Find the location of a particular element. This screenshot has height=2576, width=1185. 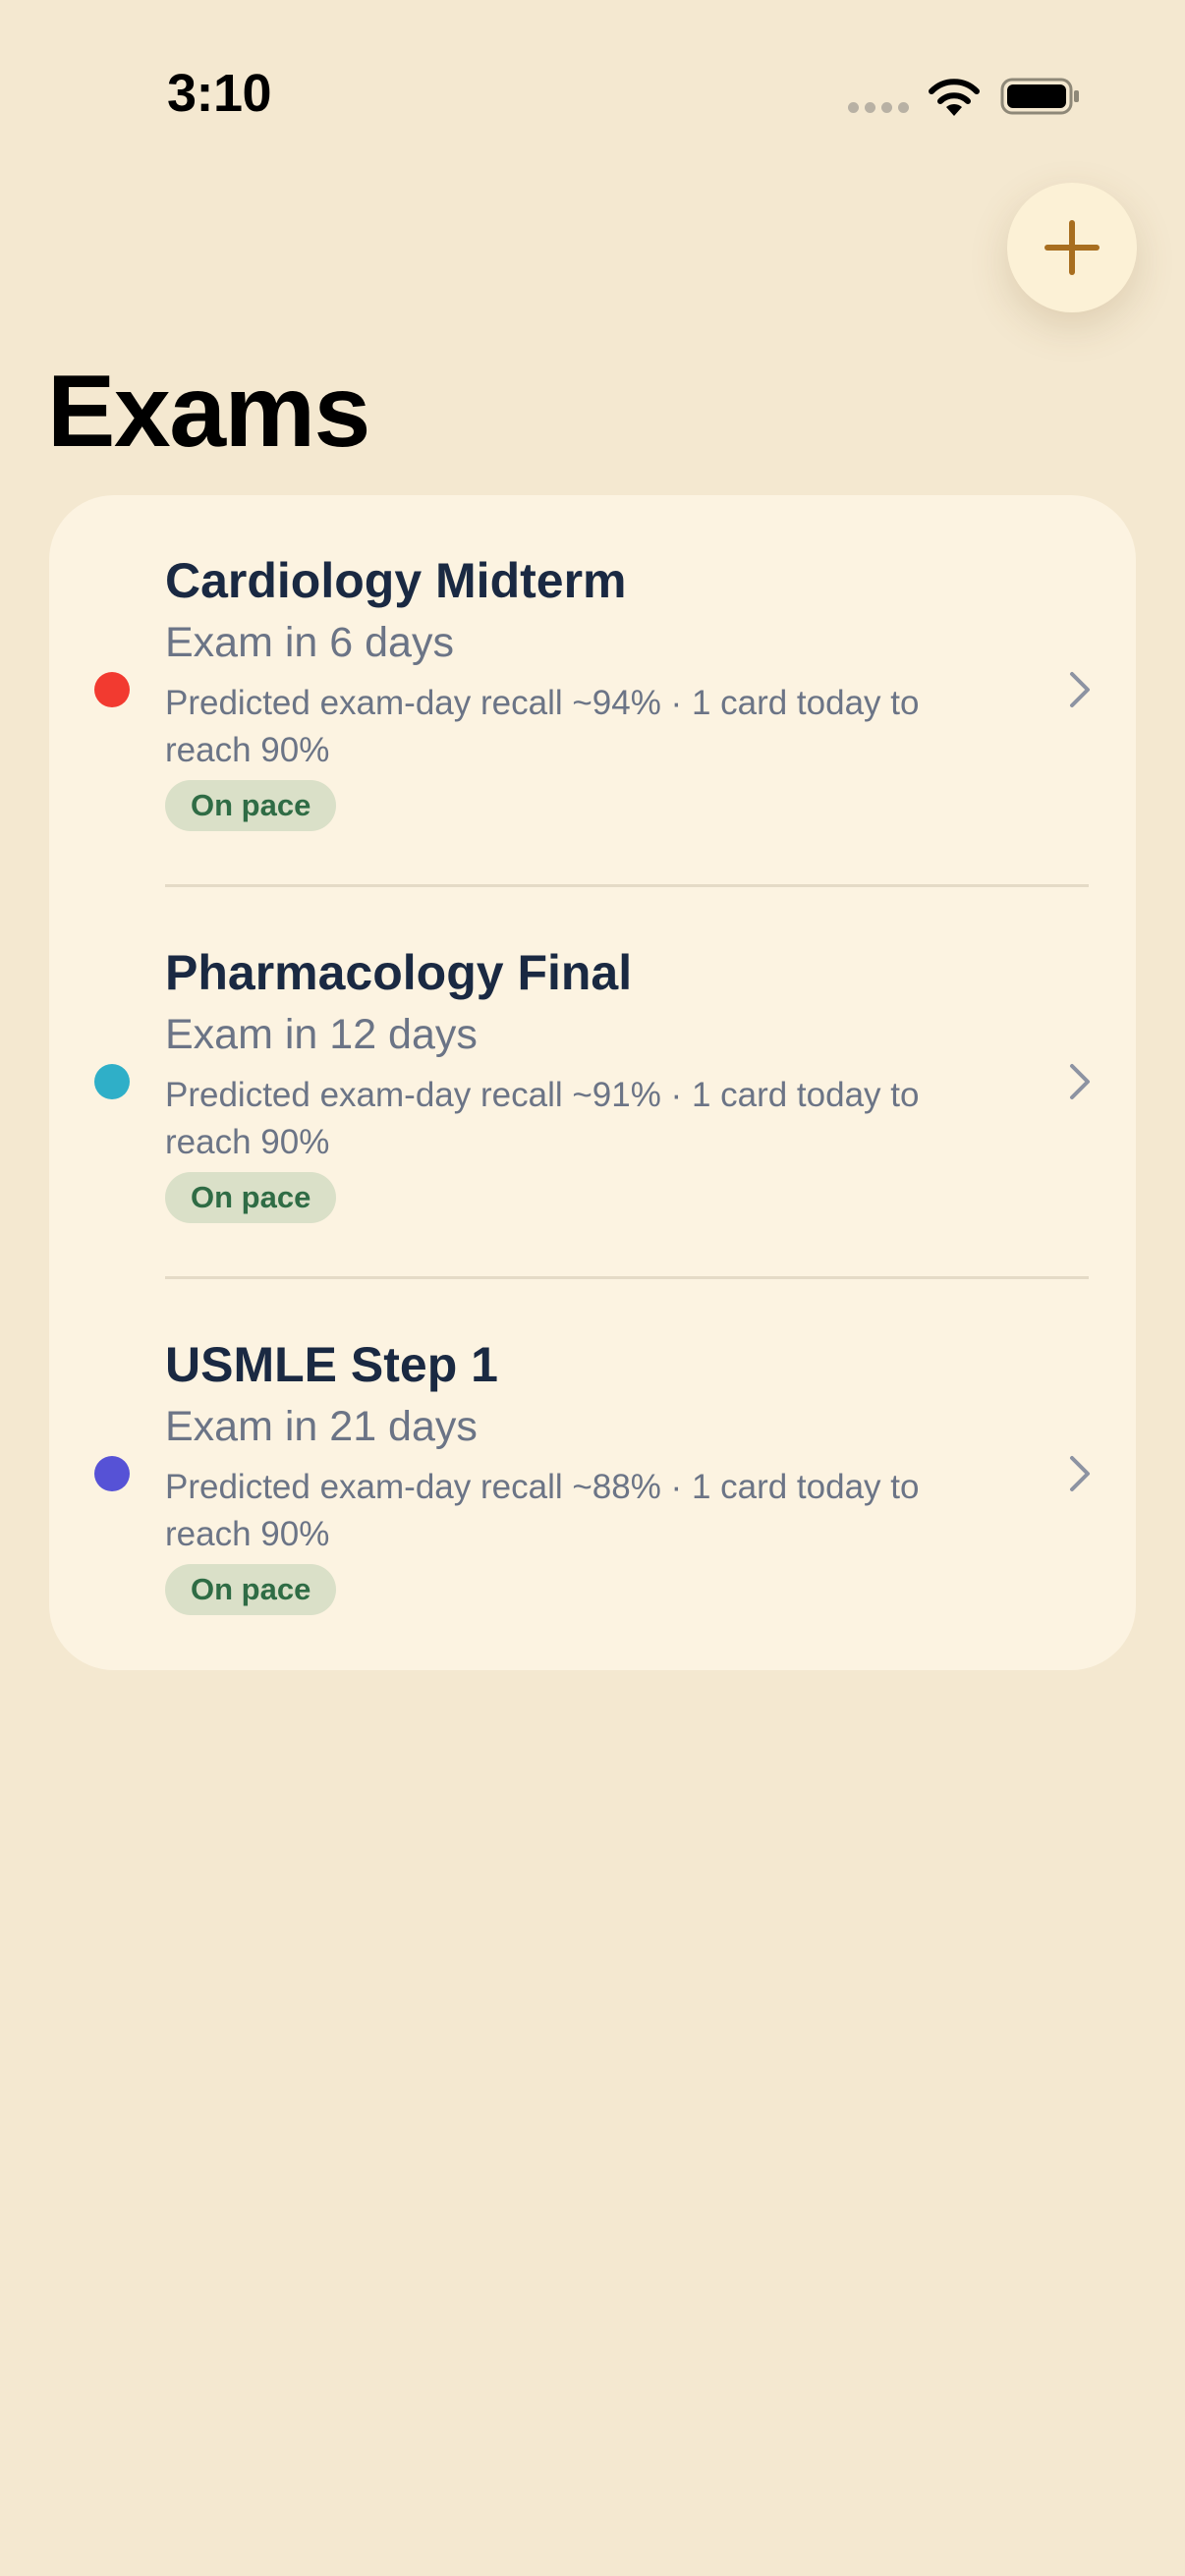

plus-icon is located at coordinates (1072, 247).